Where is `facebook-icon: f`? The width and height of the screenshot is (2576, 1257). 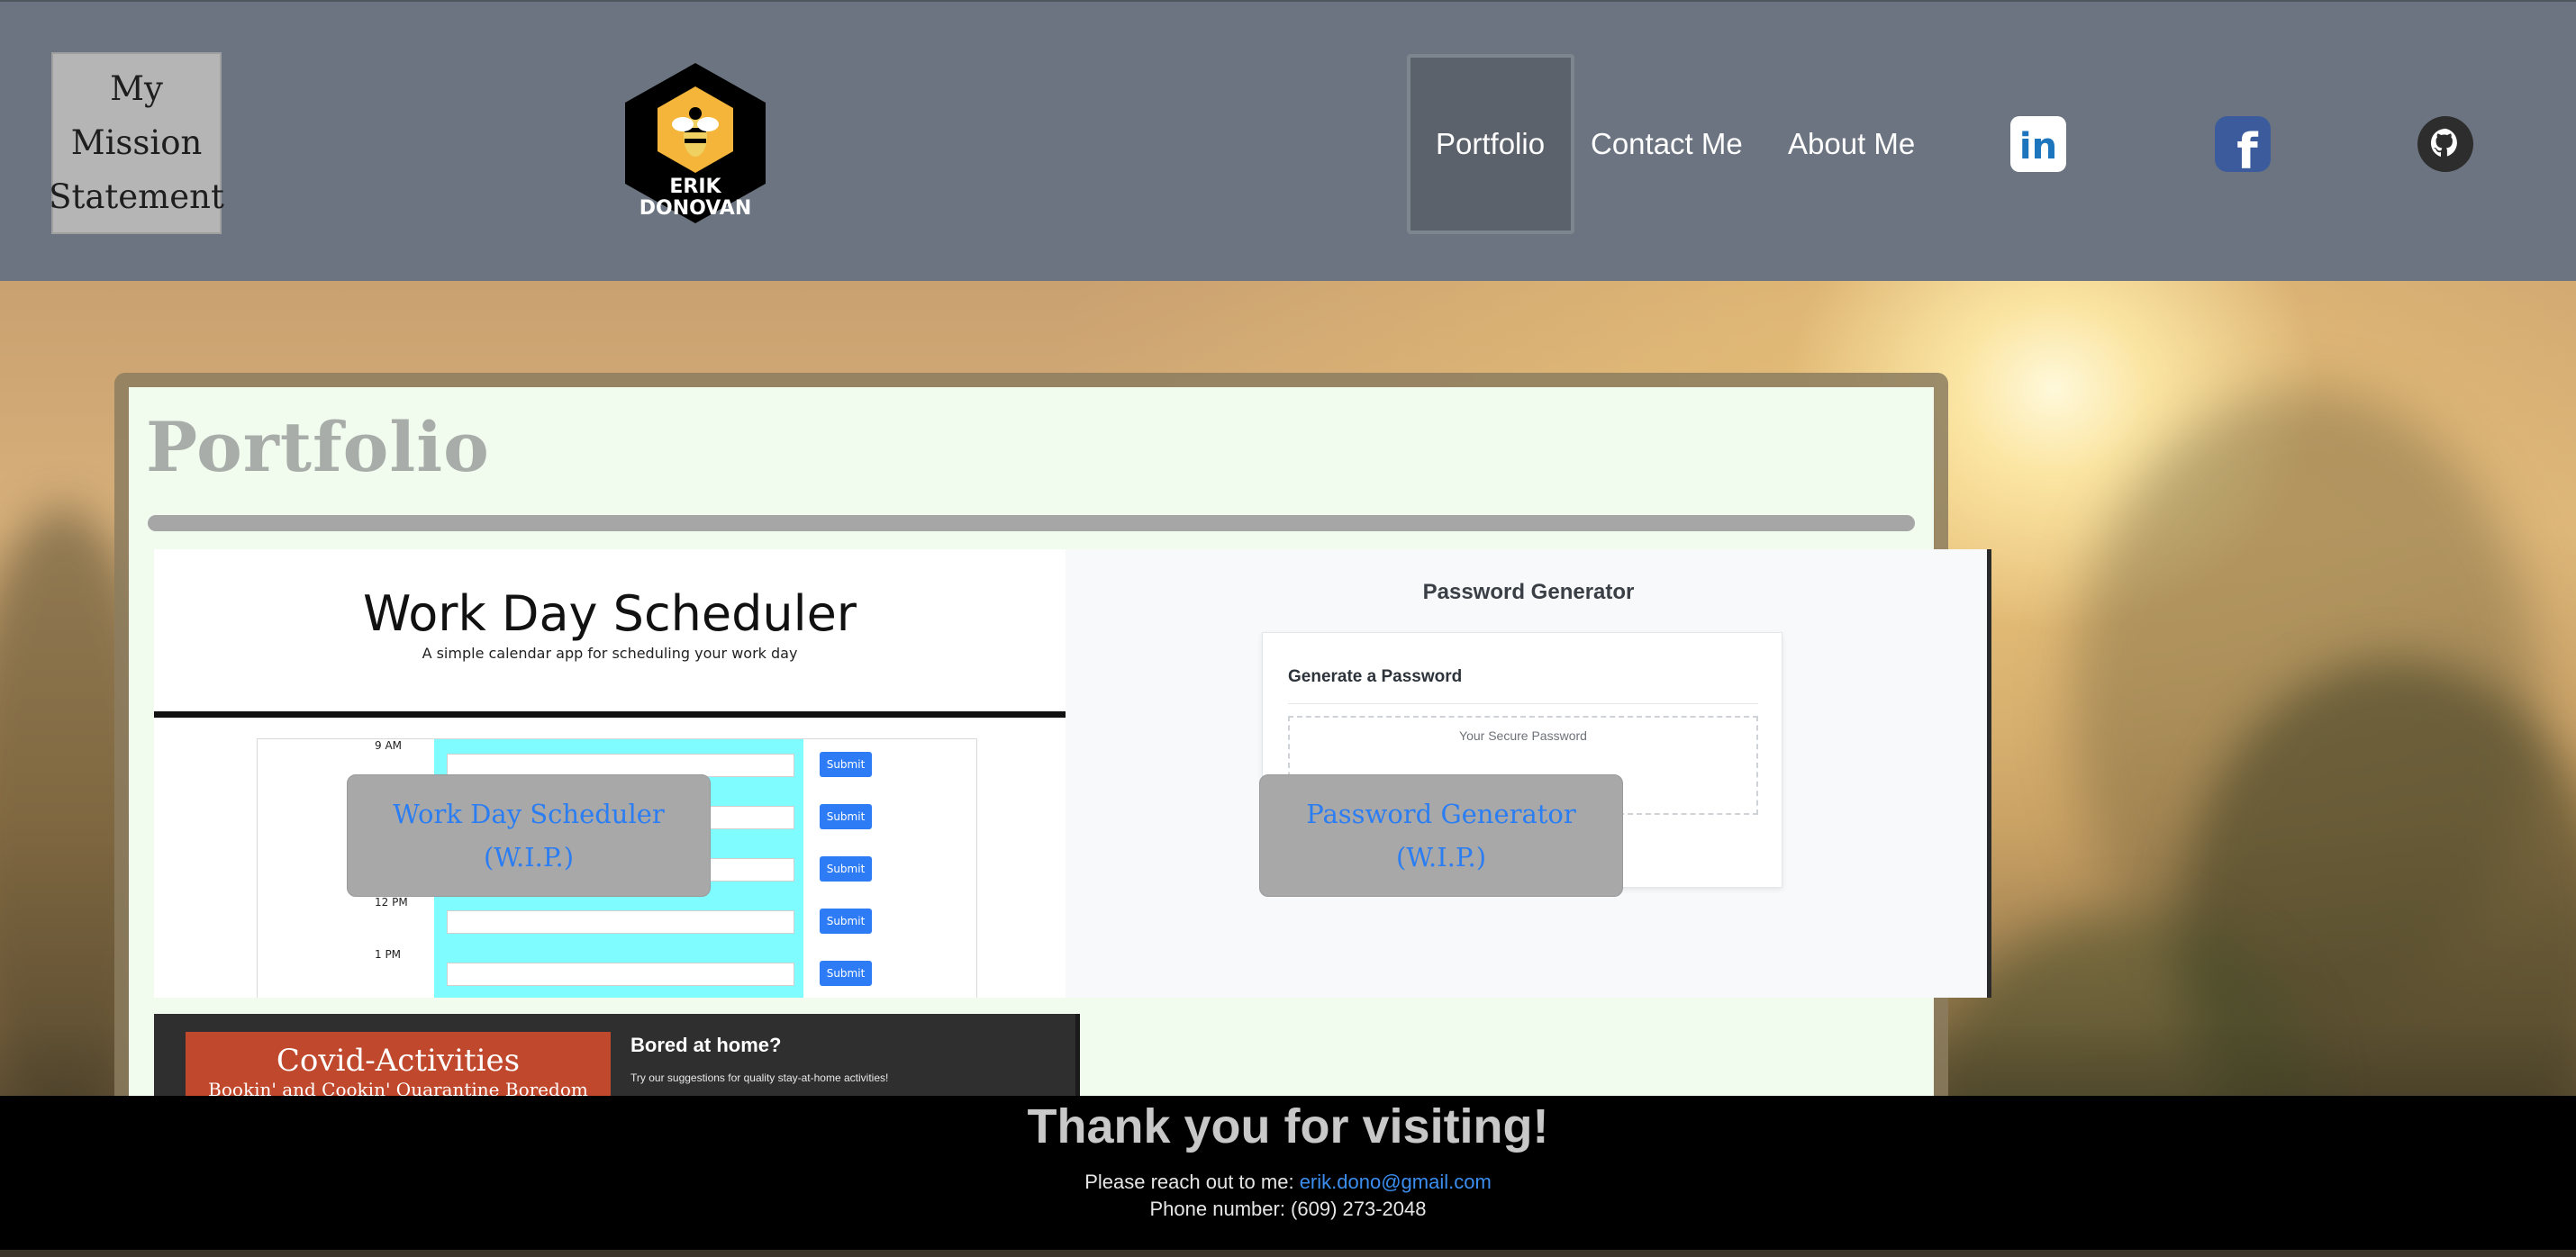 facebook-icon: f is located at coordinates (2243, 144).